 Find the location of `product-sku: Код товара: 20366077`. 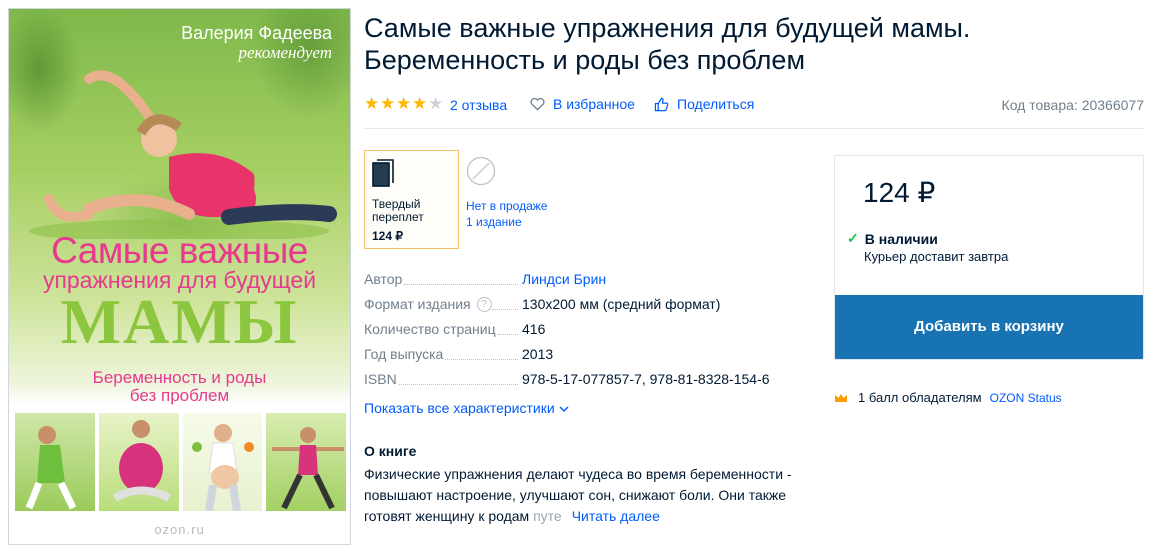

product-sku: Код товара: 20366077 is located at coordinates (1072, 105).